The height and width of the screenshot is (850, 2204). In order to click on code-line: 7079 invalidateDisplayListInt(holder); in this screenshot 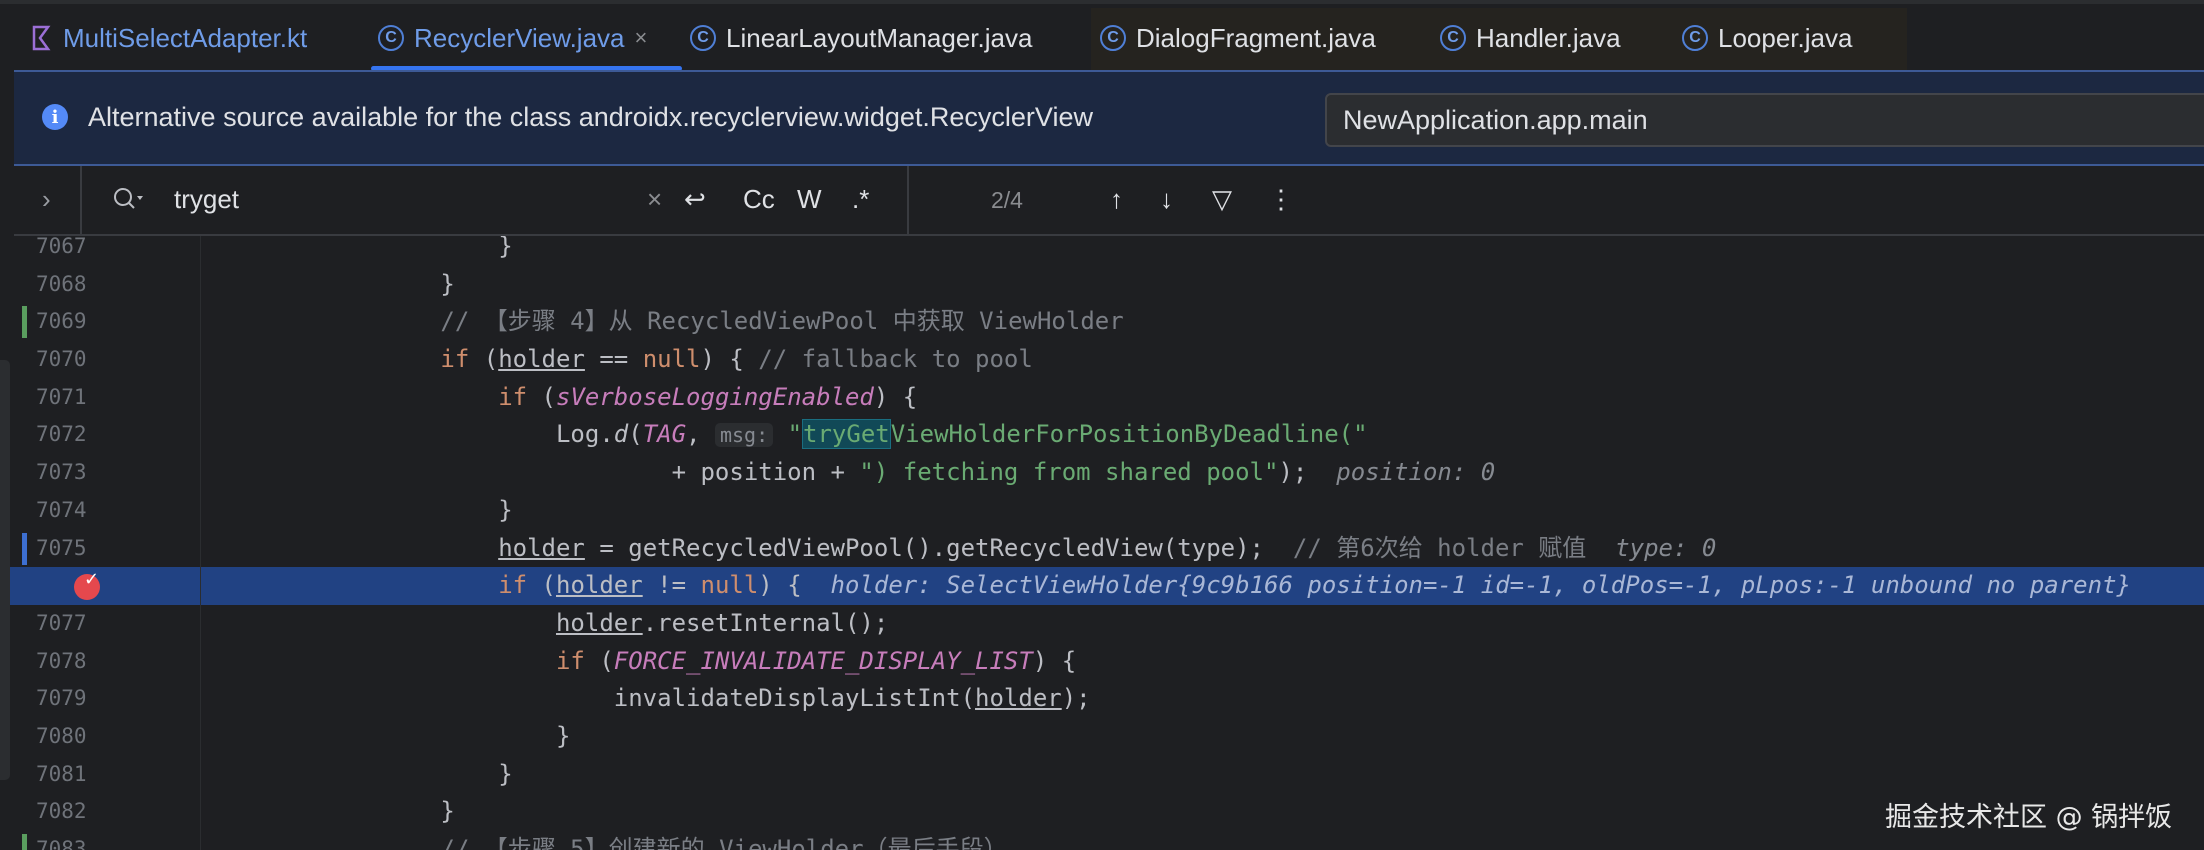, I will do `click(1102, 699)`.